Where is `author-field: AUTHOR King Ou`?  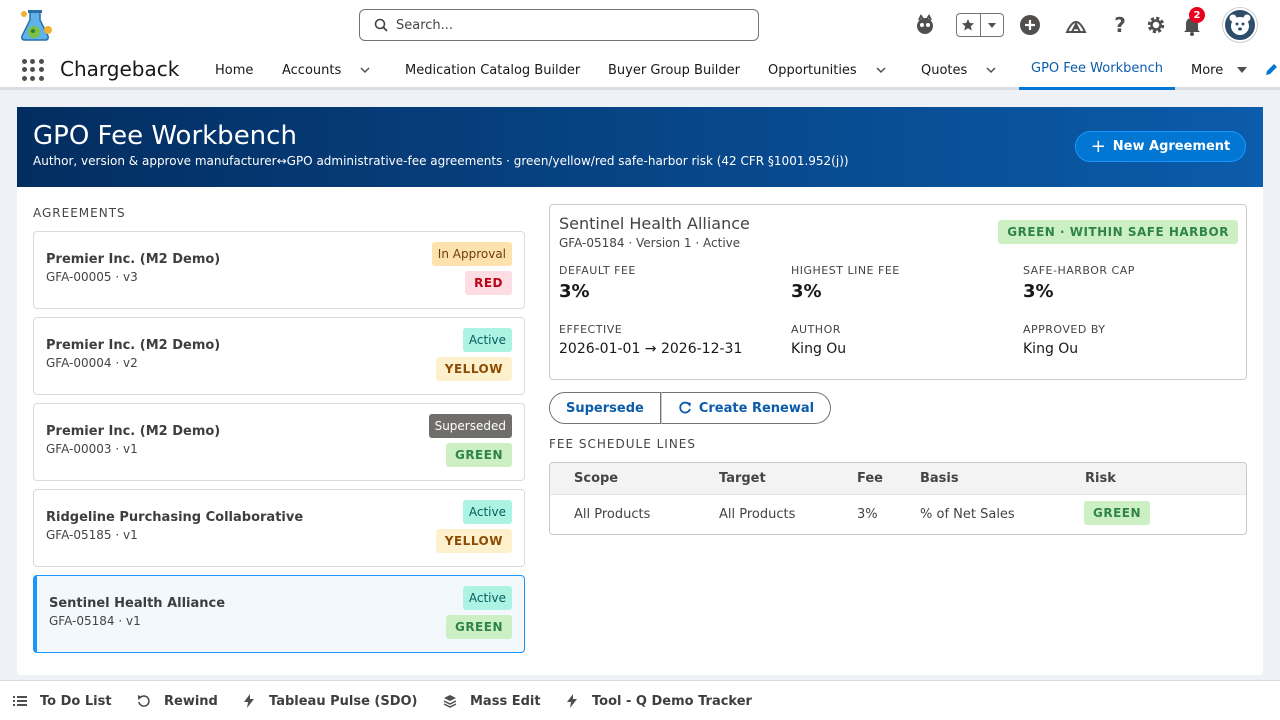 author-field: AUTHOR King Ou is located at coordinates (818, 340).